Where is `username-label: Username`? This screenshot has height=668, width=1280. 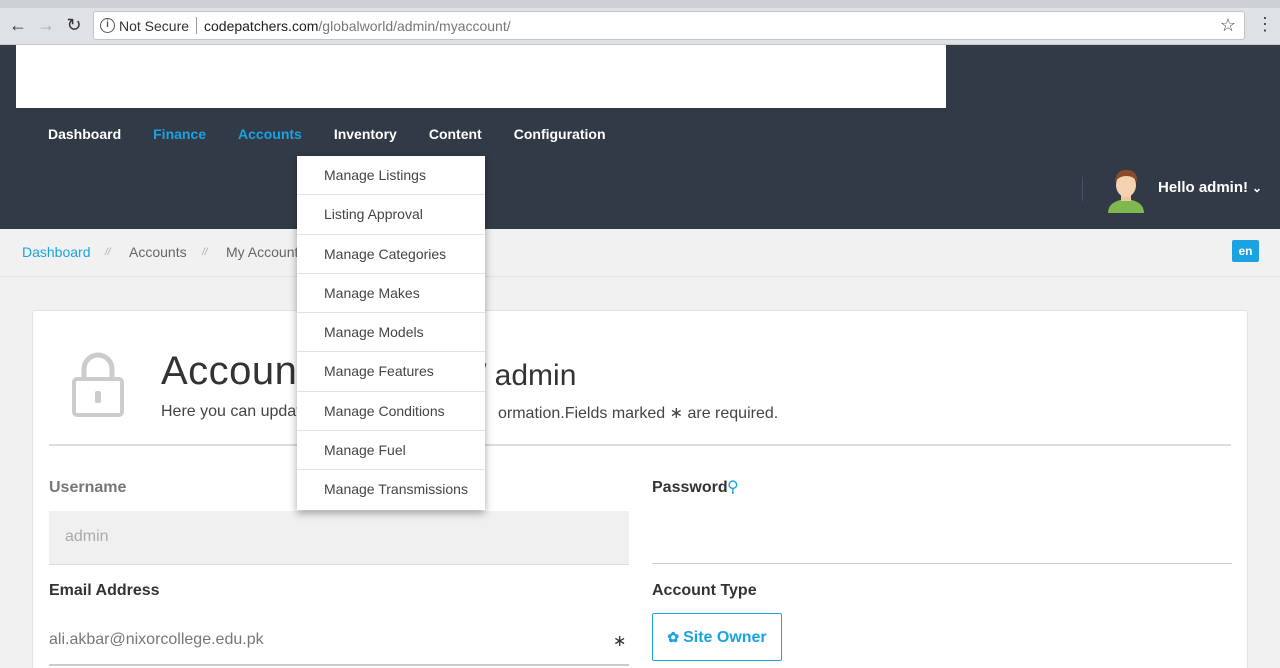 username-label: Username is located at coordinates (88, 487).